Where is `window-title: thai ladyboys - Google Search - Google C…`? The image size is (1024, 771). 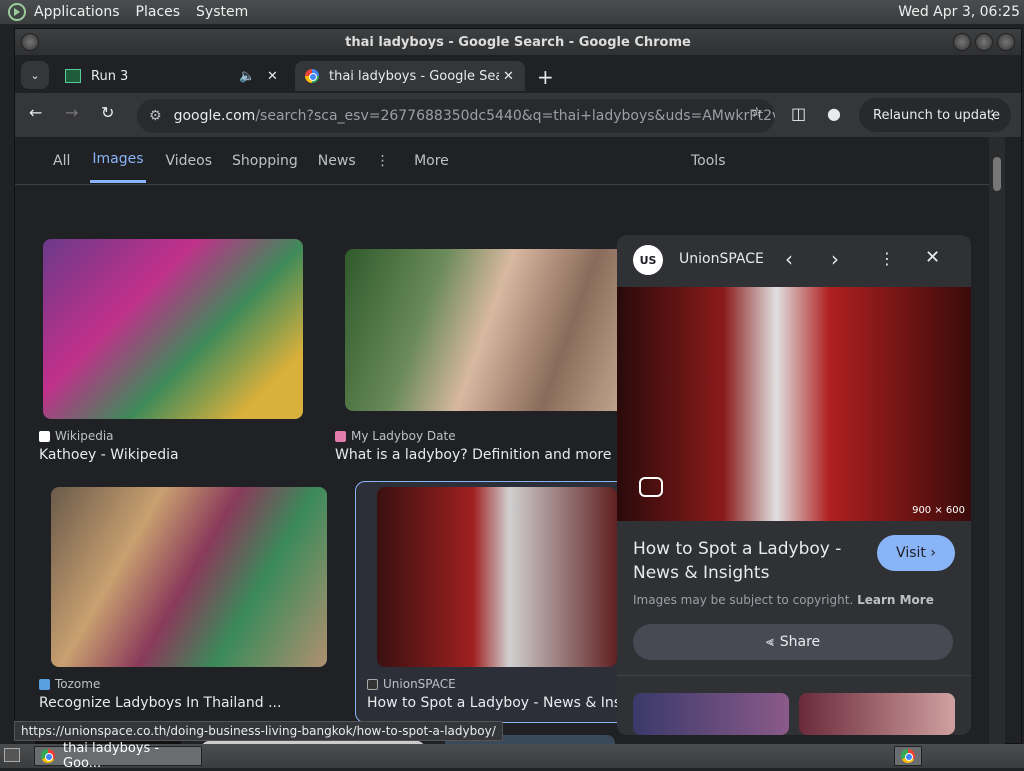
window-title: thai ladyboys - Google Search - Google C… is located at coordinates (518, 42).